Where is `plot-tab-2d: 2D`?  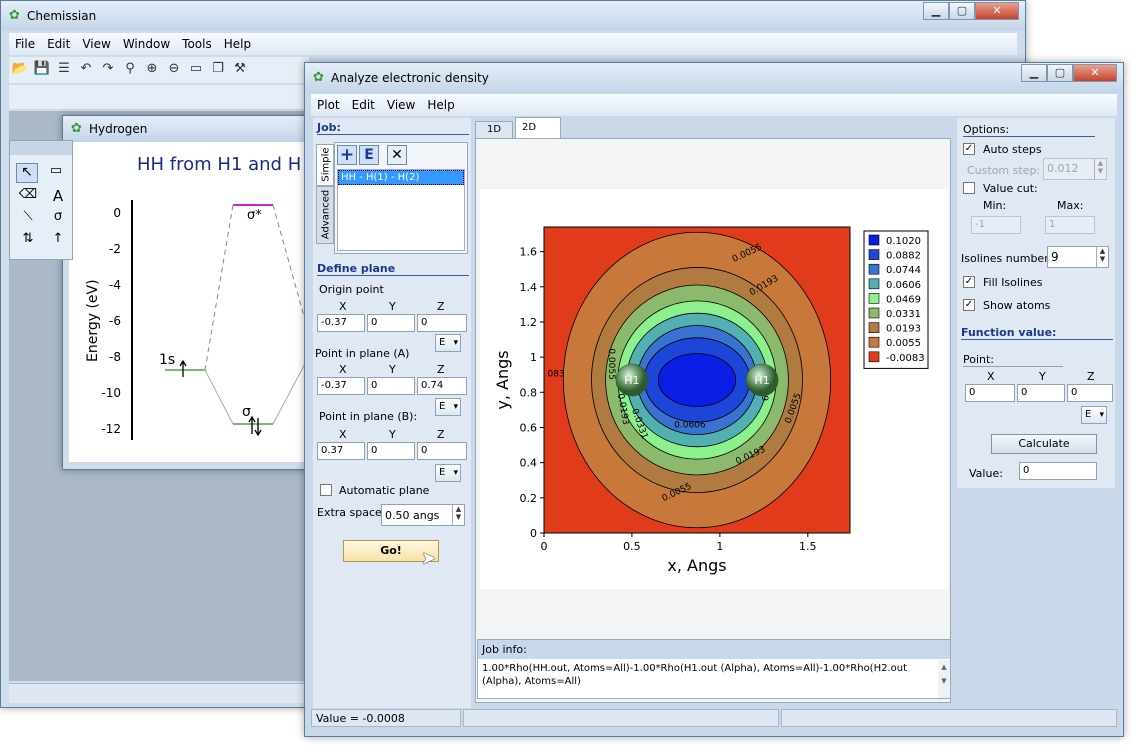 plot-tab-2d: 2D is located at coordinates (538, 128).